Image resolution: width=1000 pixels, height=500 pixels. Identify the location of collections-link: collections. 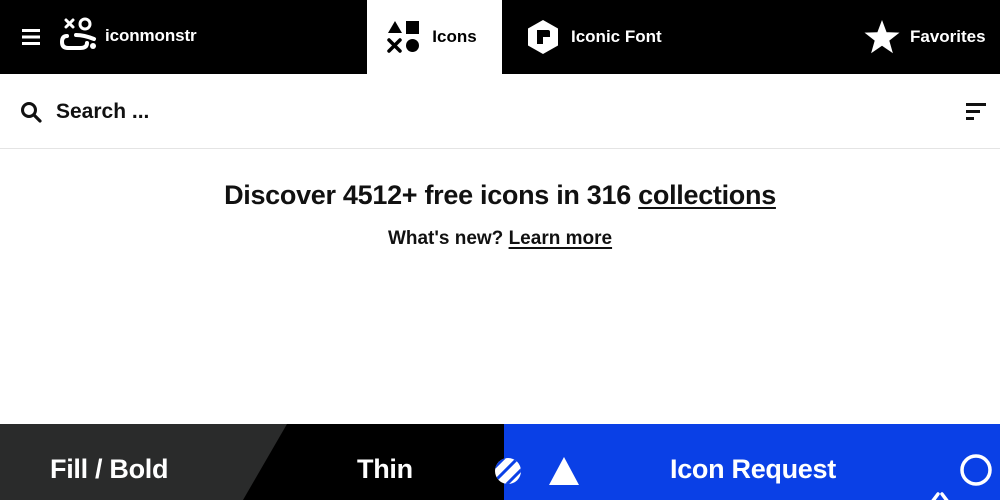
(707, 195).